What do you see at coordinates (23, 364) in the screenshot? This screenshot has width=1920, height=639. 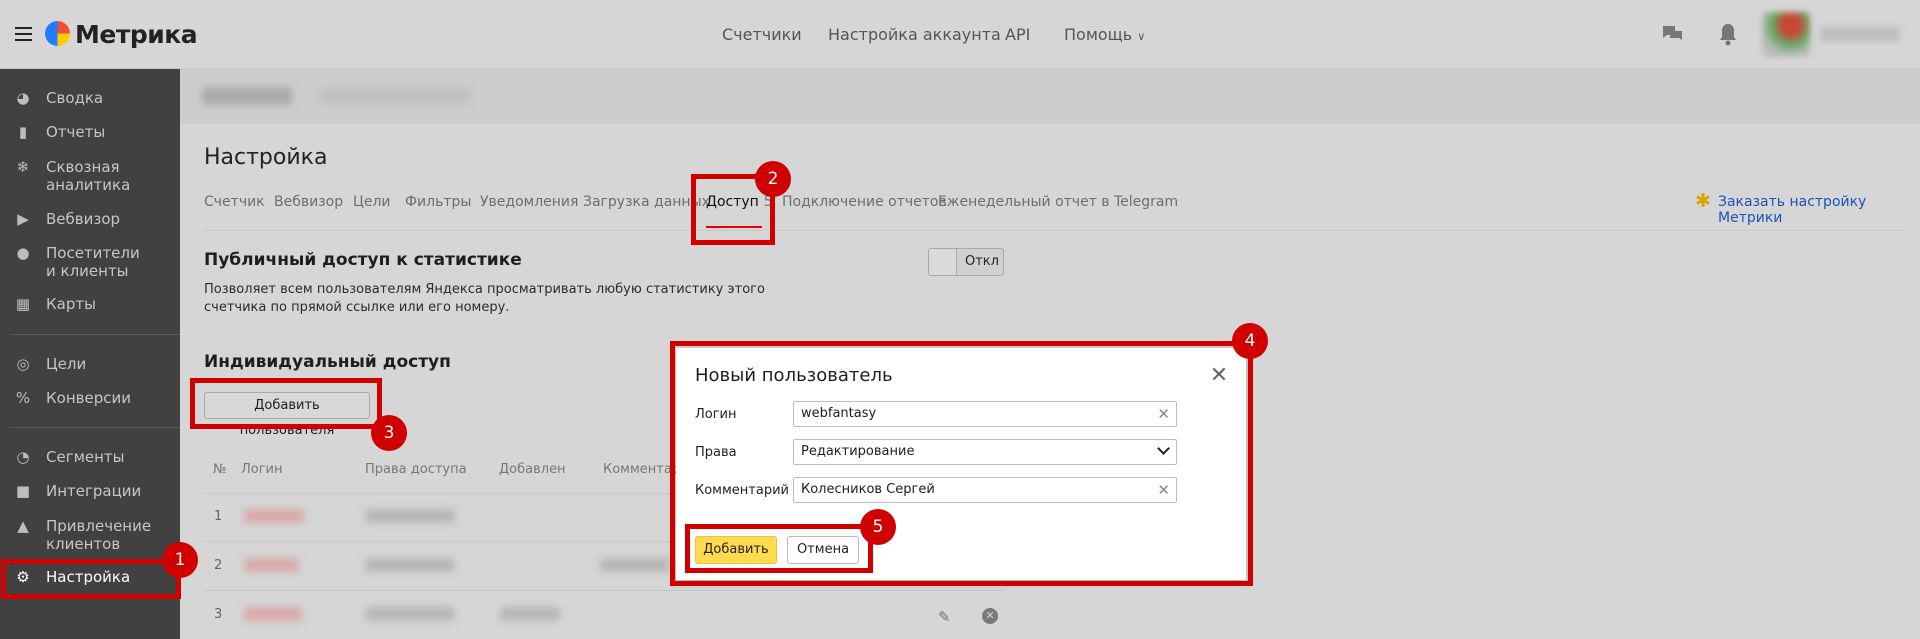 I see `target-icon: ◎` at bounding box center [23, 364].